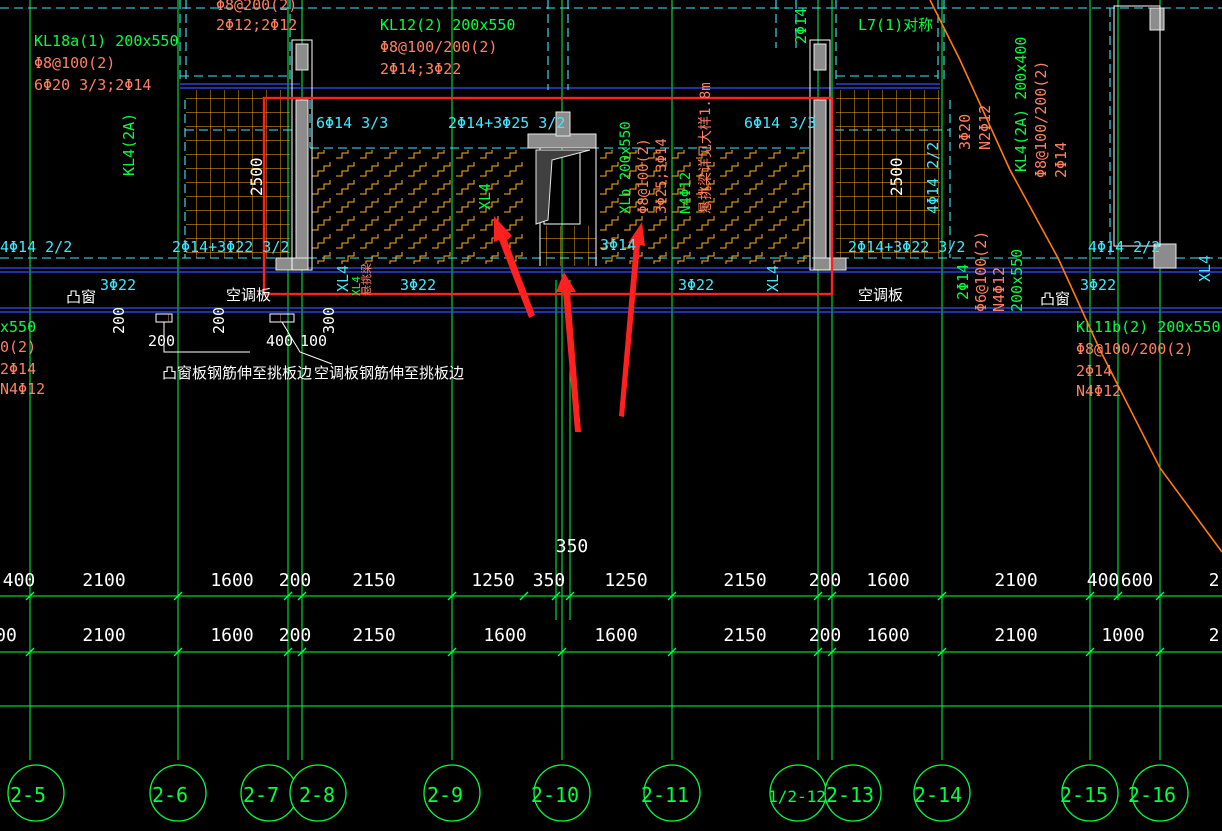 The width and height of the screenshot is (1222, 831). What do you see at coordinates (18, 327) in the screenshot?
I see `beam-left-frag-1: x550` at bounding box center [18, 327].